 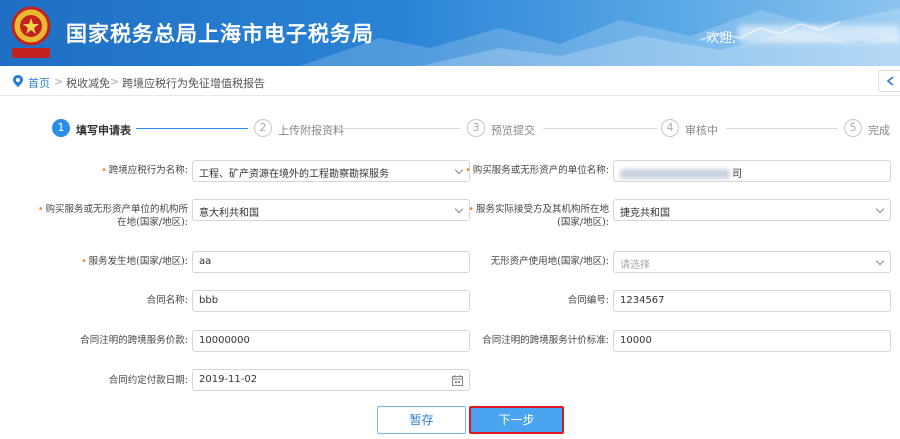 I want to click on cross-border-name-label: • 跨境应税行为名称:, so click(x=144, y=170).